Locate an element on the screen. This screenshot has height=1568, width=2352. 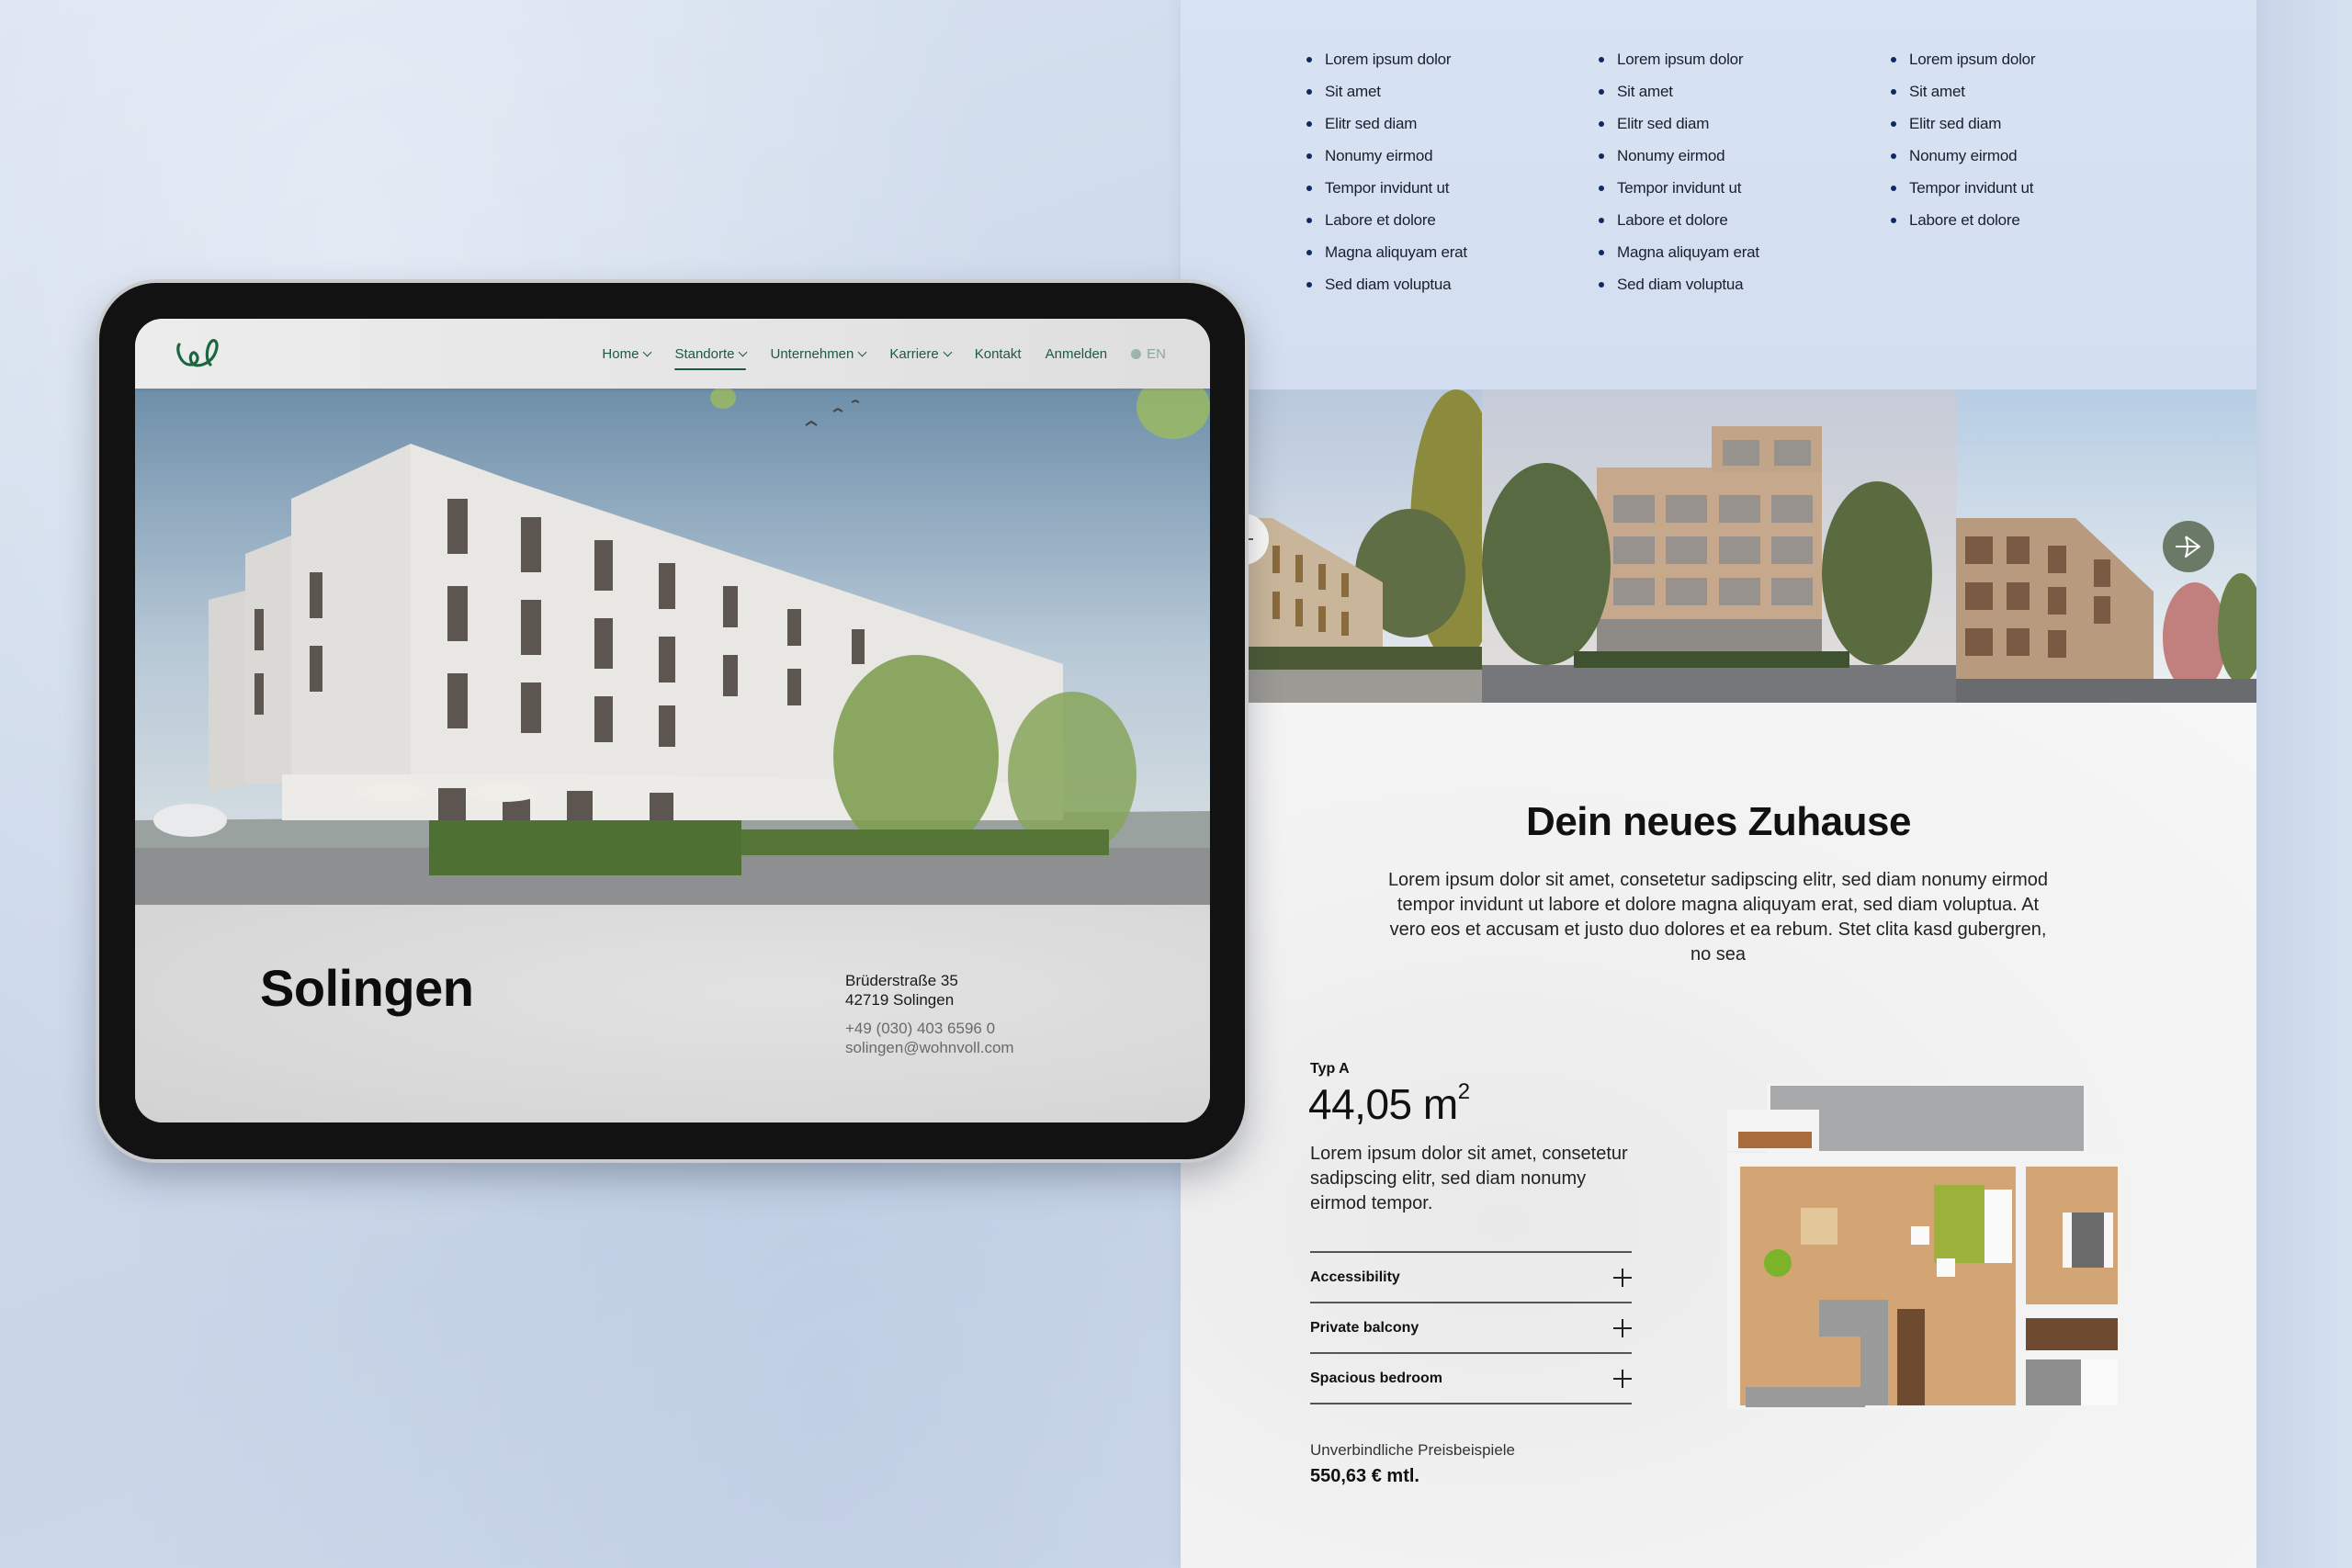
nav-item-unternehmen: Unternehmen is located at coordinates (818, 354).